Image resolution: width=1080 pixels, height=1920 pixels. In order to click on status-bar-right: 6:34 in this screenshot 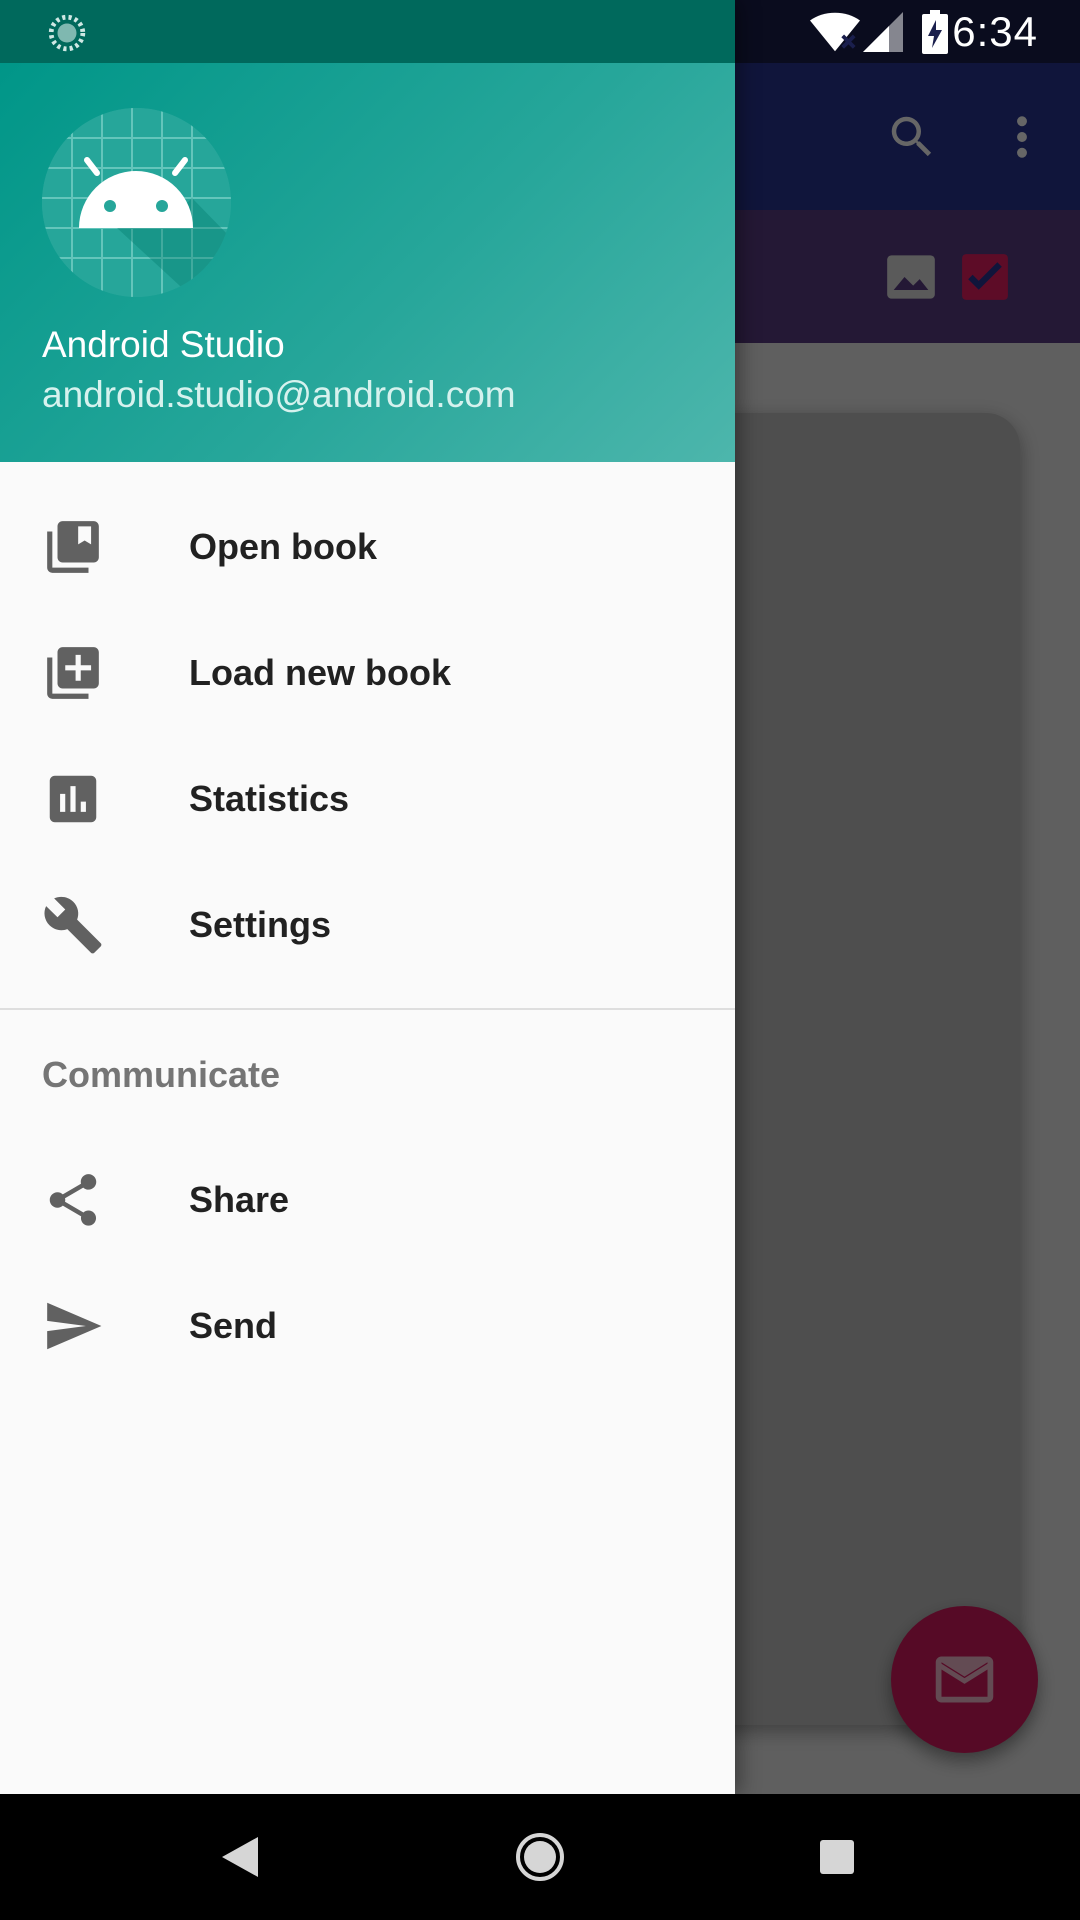, I will do `click(900, 31)`.